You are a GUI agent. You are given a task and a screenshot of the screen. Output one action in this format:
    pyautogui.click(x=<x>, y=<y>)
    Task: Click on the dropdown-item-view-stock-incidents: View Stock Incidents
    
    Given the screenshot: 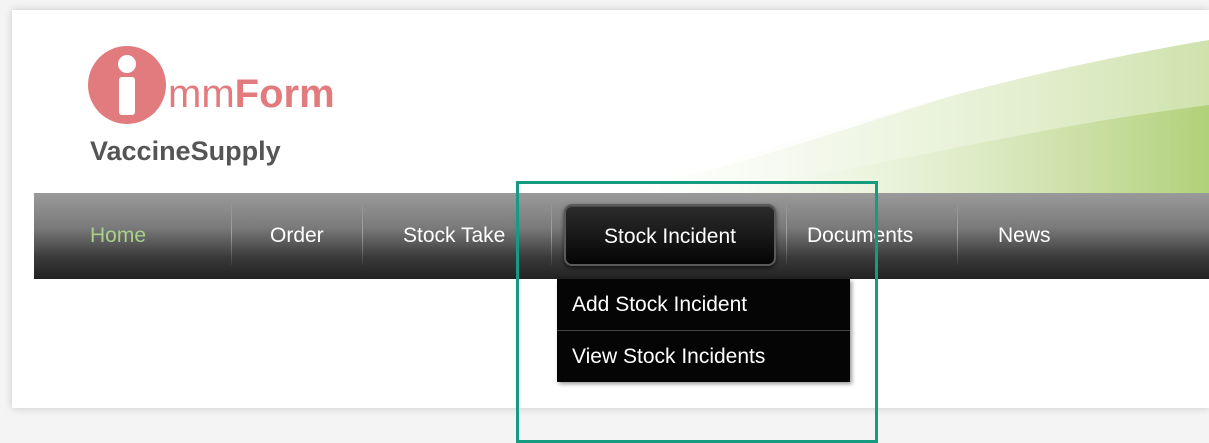 What is the action you would take?
    pyautogui.click(x=703, y=356)
    